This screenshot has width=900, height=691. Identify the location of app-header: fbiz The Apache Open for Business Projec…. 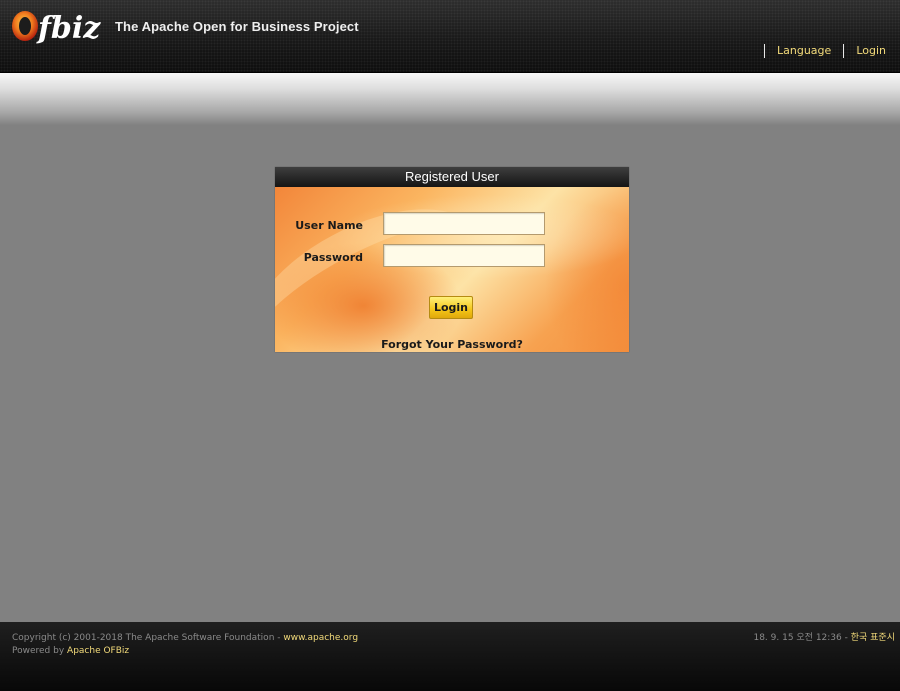
(450, 36).